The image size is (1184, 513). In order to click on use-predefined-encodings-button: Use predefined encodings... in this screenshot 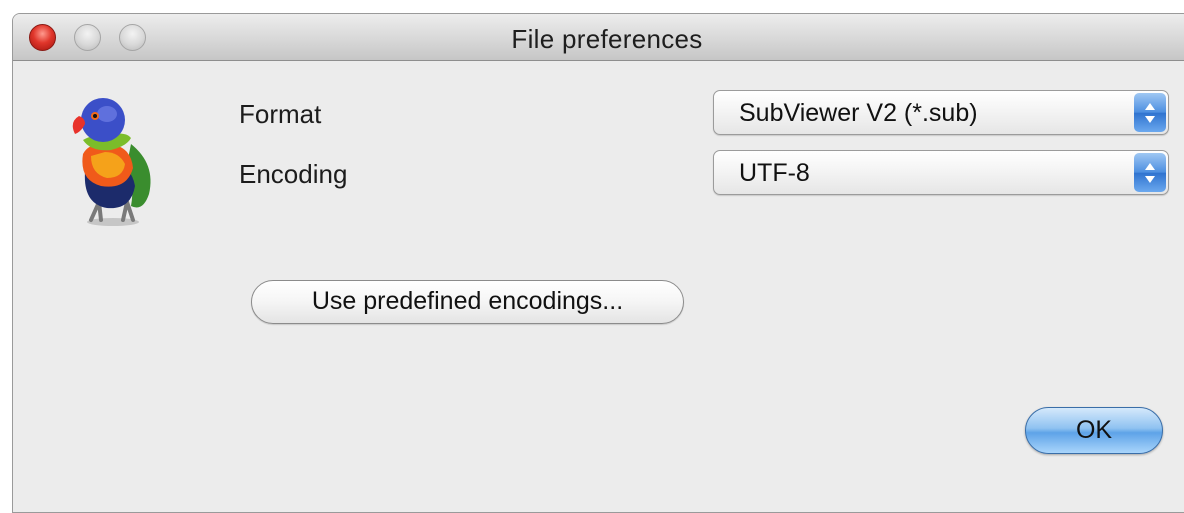, I will do `click(467, 302)`.